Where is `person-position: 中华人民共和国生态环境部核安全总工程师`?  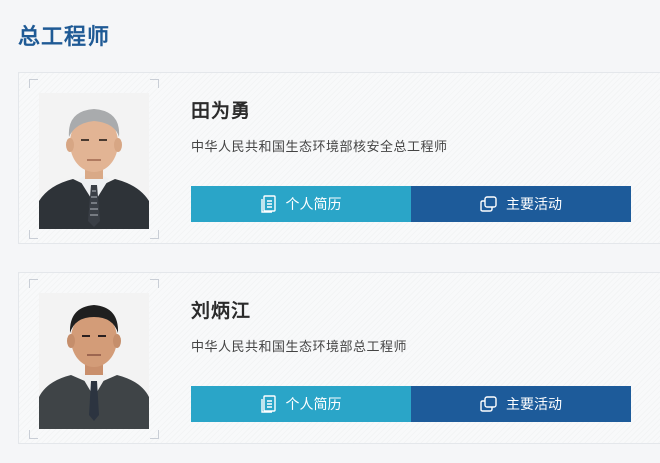 person-position: 中华人民共和国生态环境部核安全总工程师 is located at coordinates (319, 147).